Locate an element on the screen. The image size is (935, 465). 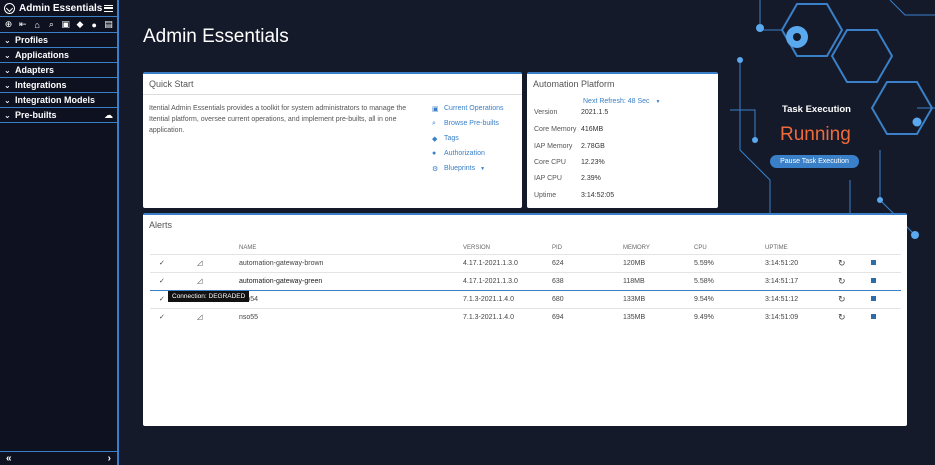
next-refresh-dropdown: Next Refresh: 48 Sec ▼ is located at coordinates (621, 101).